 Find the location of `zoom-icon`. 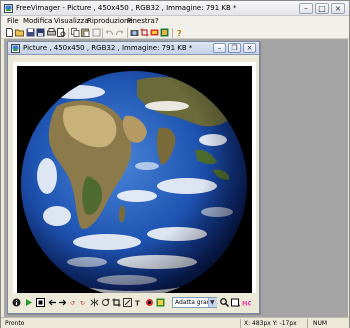

zoom-icon is located at coordinates (224, 302).